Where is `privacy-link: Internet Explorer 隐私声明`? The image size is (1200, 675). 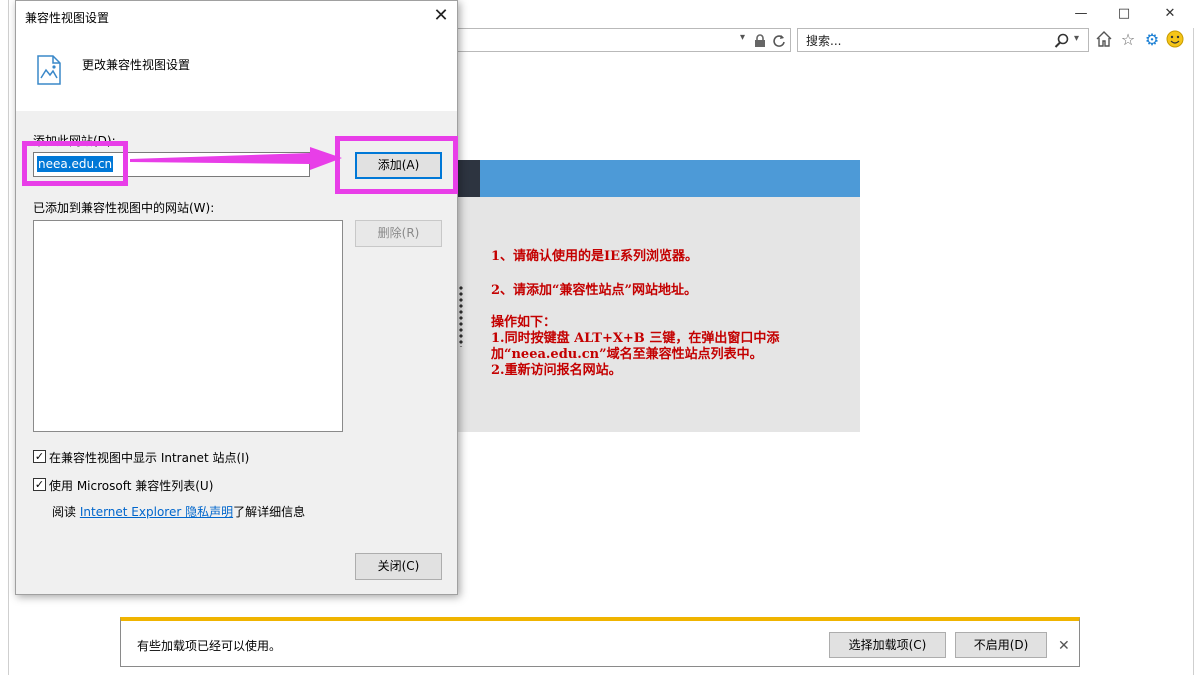
privacy-link: Internet Explorer 隐私声明 is located at coordinates (156, 512).